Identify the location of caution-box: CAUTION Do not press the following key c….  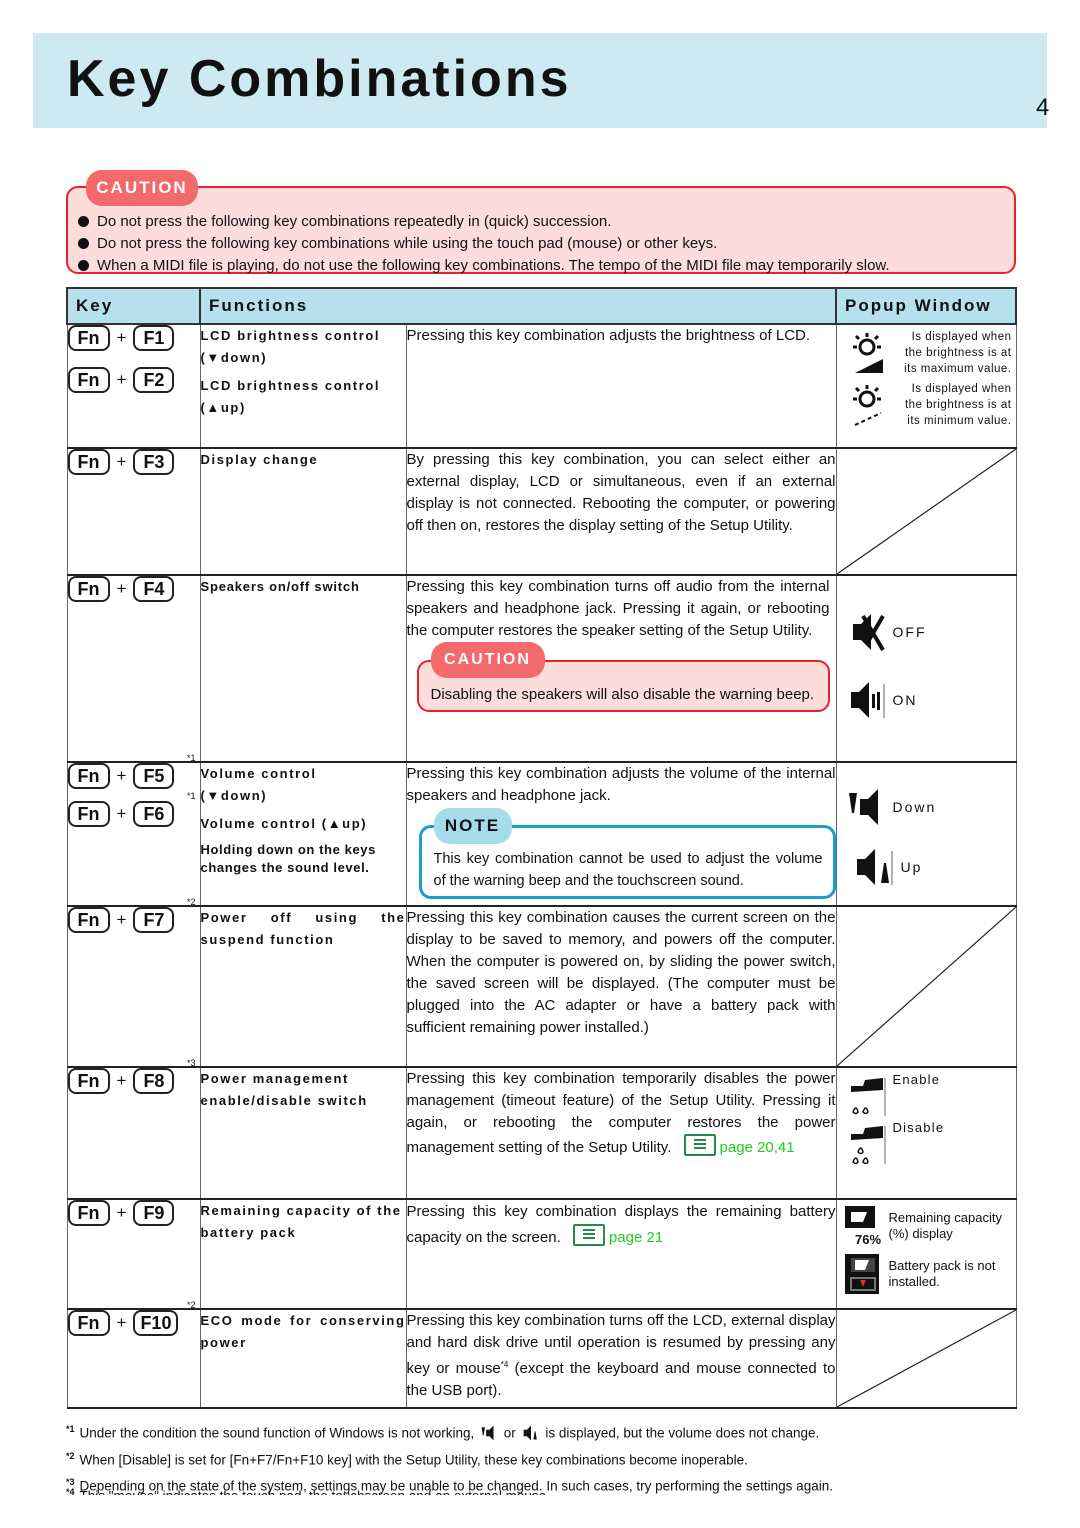
(541, 223).